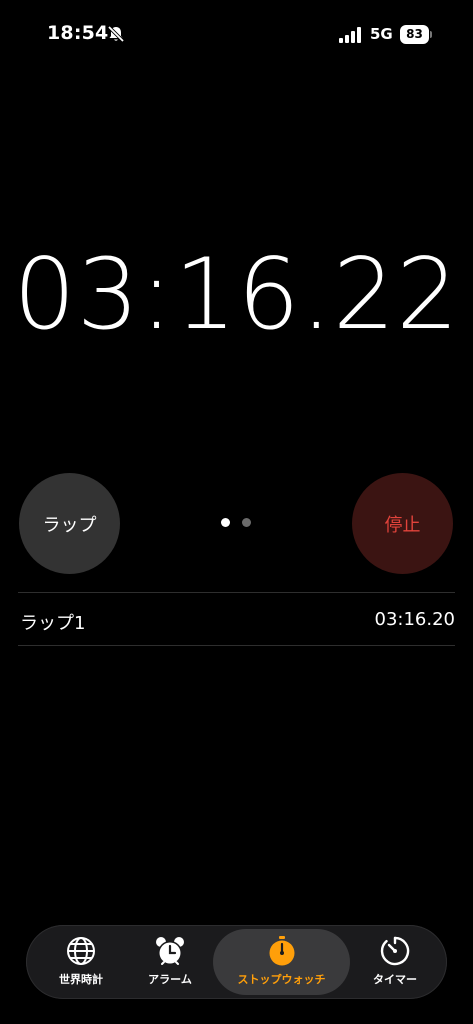 This screenshot has width=473, height=1024. Describe the element at coordinates (81, 951) in the screenshot. I see `globe-icon` at that location.